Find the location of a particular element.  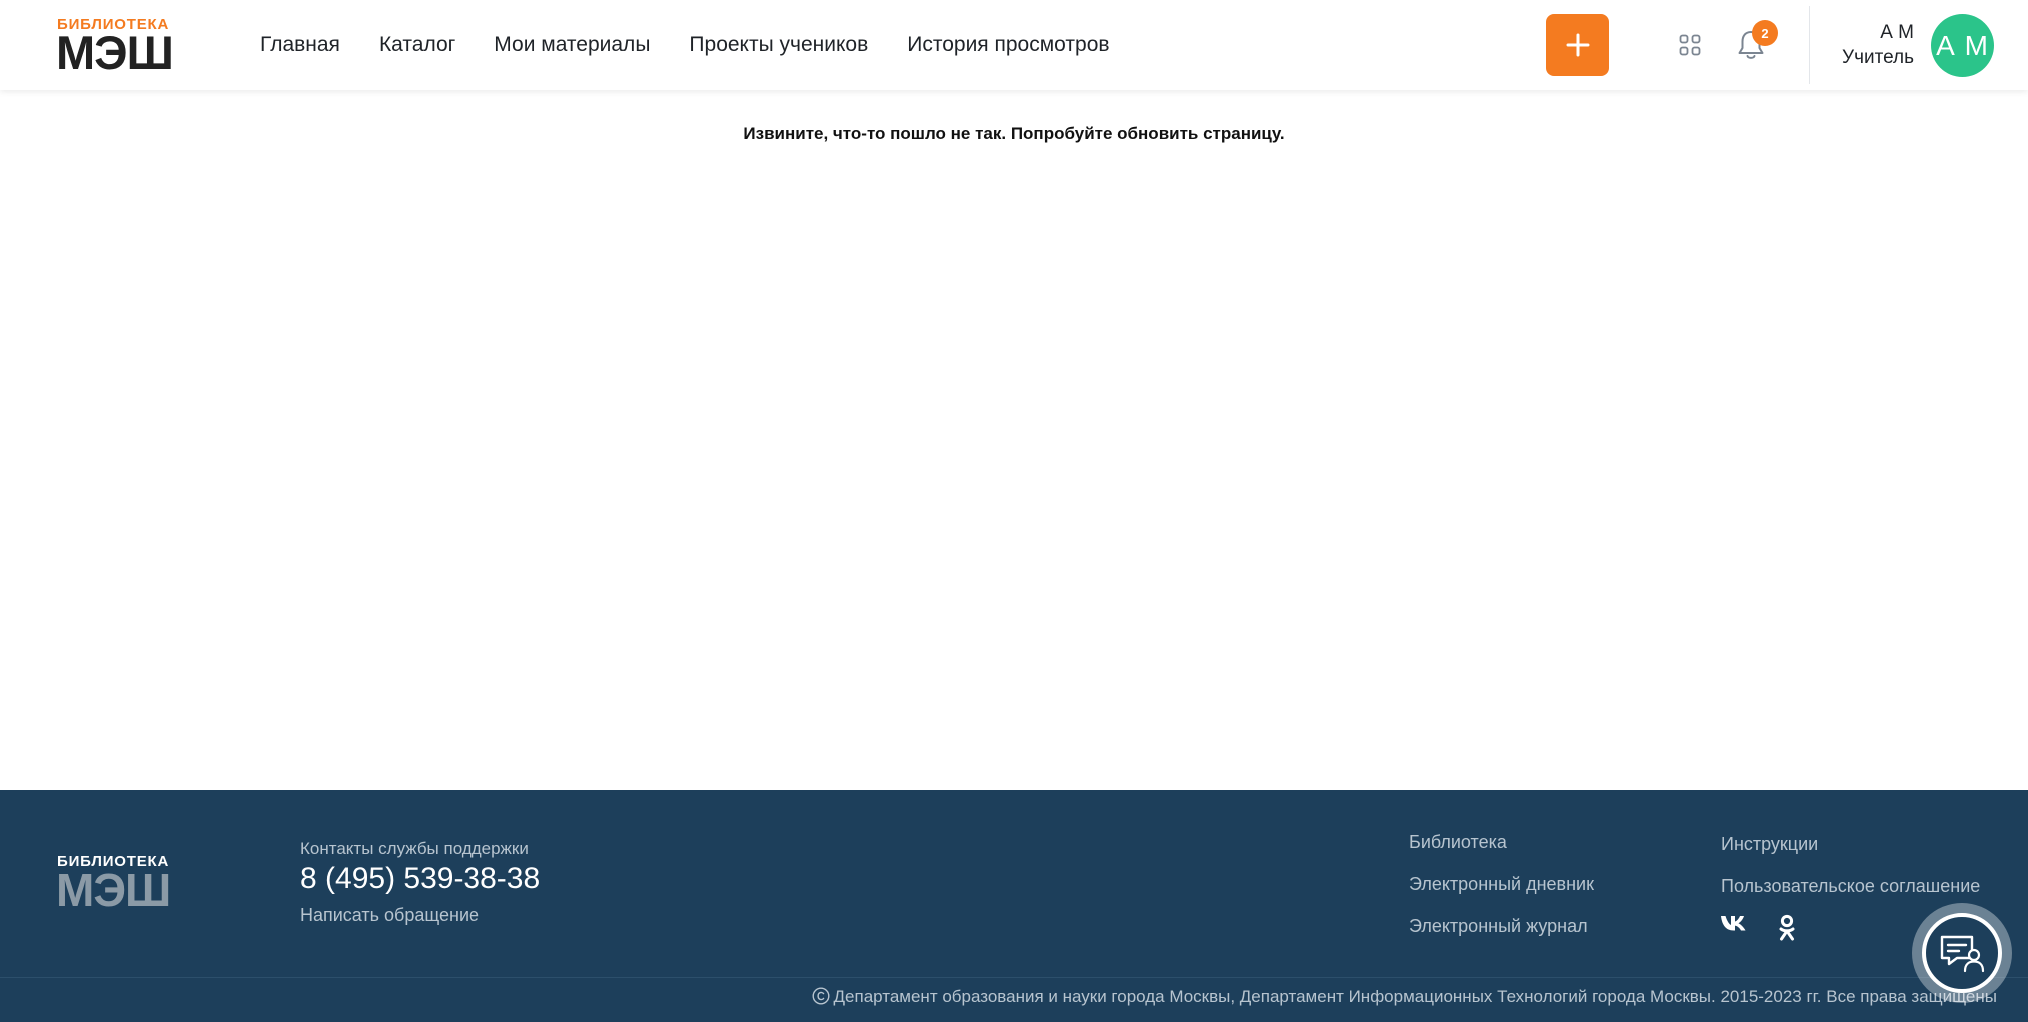

avatar: А М is located at coordinates (1962, 45).